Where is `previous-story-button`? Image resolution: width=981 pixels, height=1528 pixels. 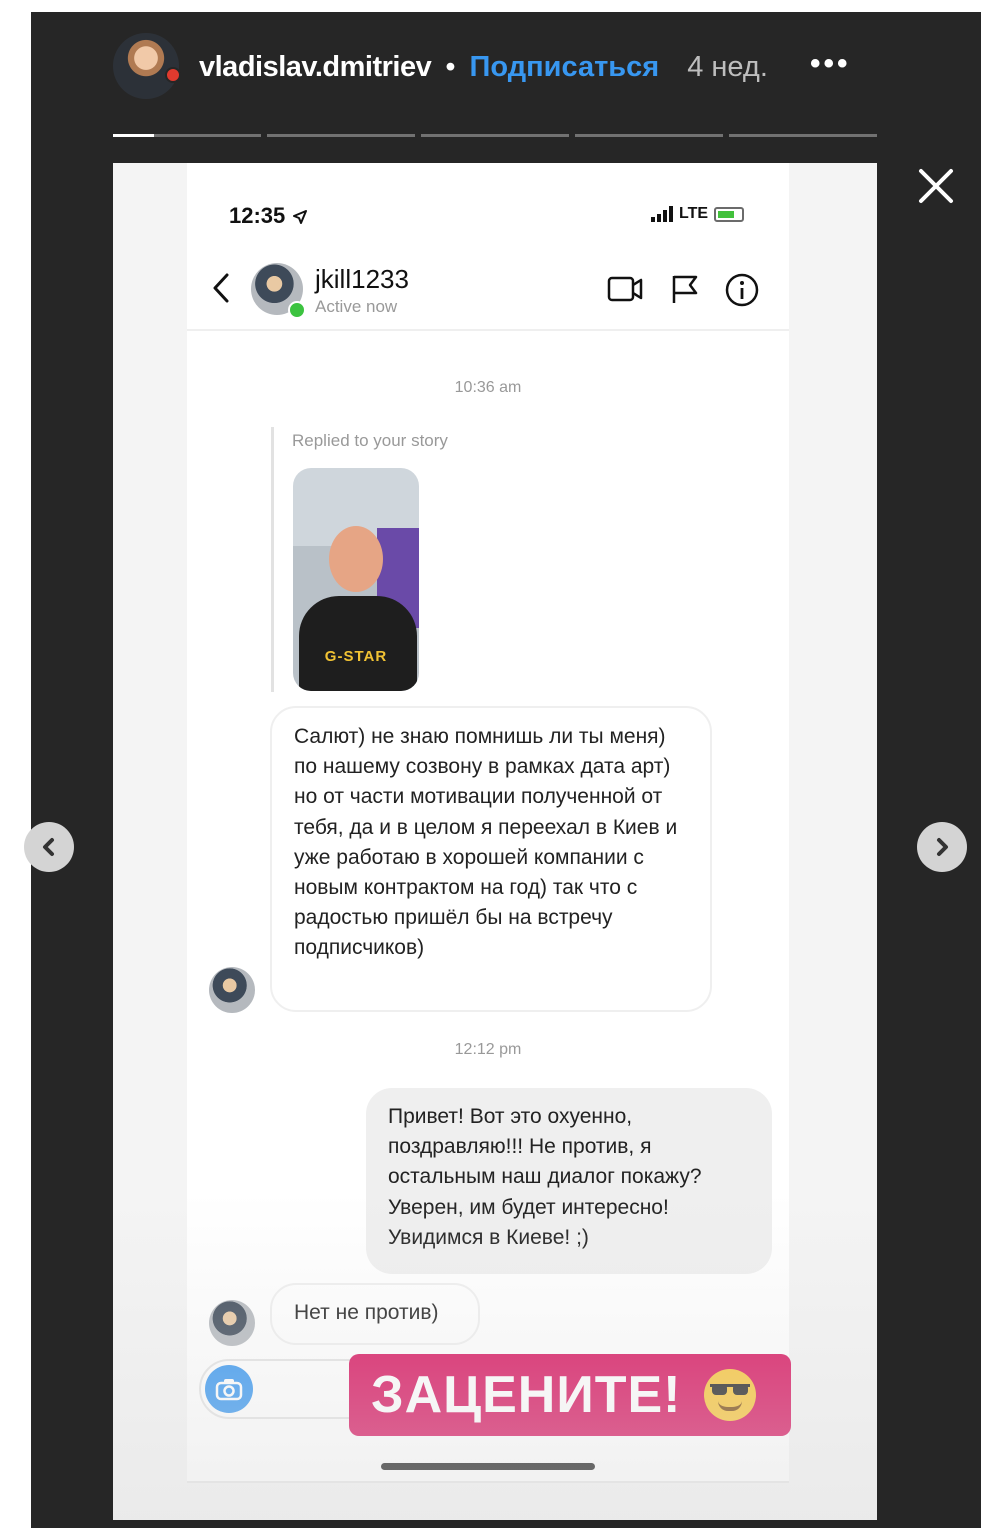 previous-story-button is located at coordinates (49, 847).